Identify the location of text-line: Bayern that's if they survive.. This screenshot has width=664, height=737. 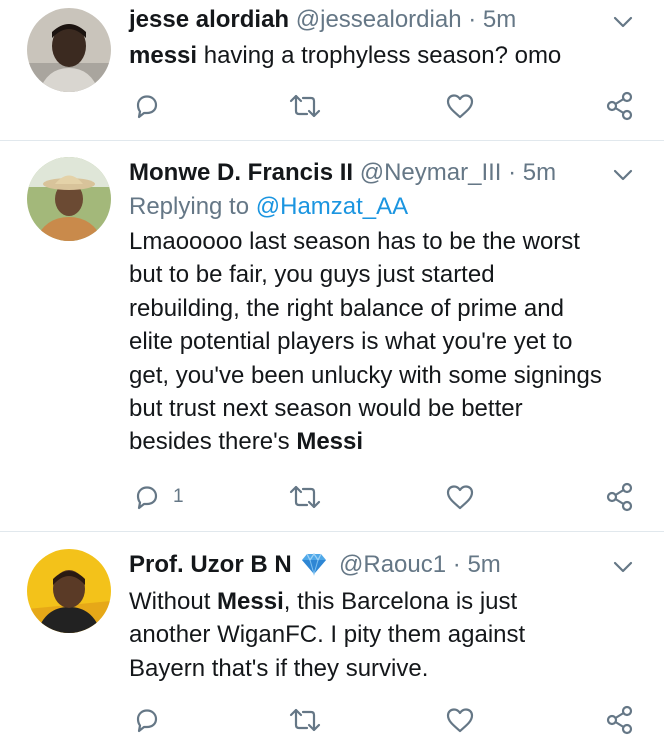
(279, 668).